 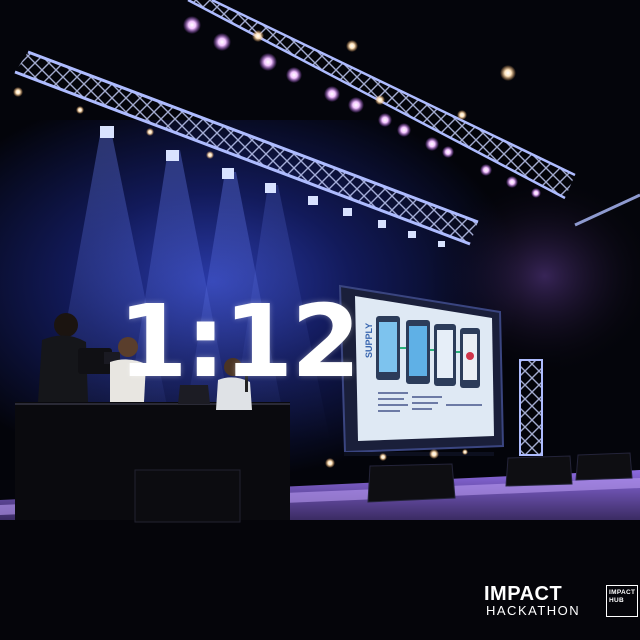 I want to click on hub-logo-line2: HUB, so click(x=616, y=600).